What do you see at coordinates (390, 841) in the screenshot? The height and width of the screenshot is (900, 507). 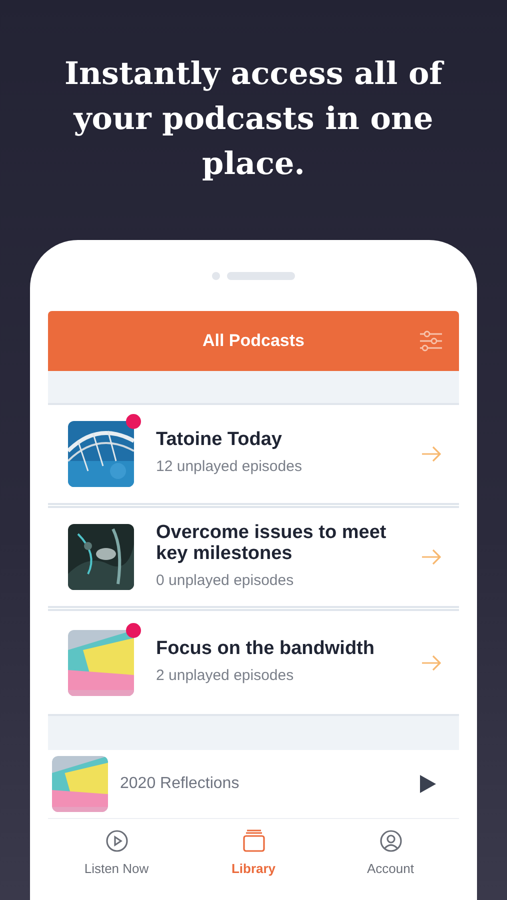 I see `user-circle-icon` at bounding box center [390, 841].